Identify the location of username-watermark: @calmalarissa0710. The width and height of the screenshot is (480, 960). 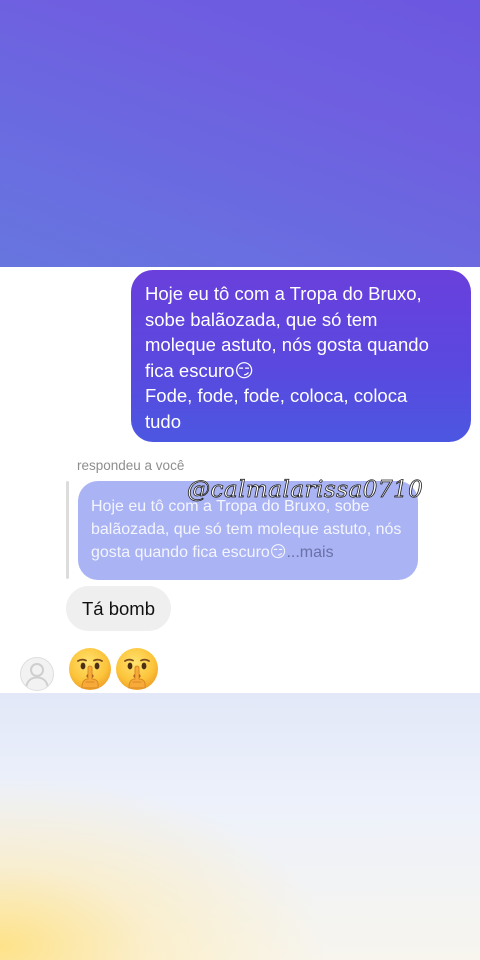
(305, 490).